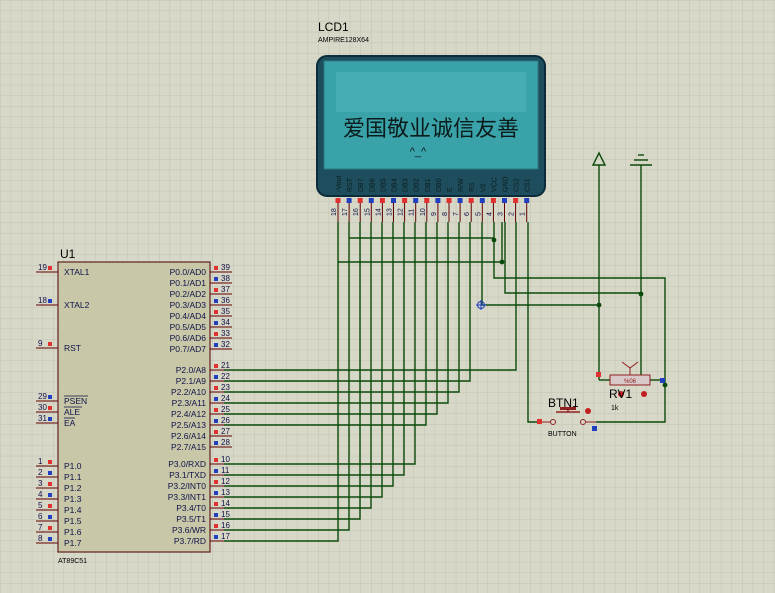 The image size is (775, 593). Describe the element at coordinates (418, 152) in the screenshot. I see `lcd-smiley: ^_^` at that location.